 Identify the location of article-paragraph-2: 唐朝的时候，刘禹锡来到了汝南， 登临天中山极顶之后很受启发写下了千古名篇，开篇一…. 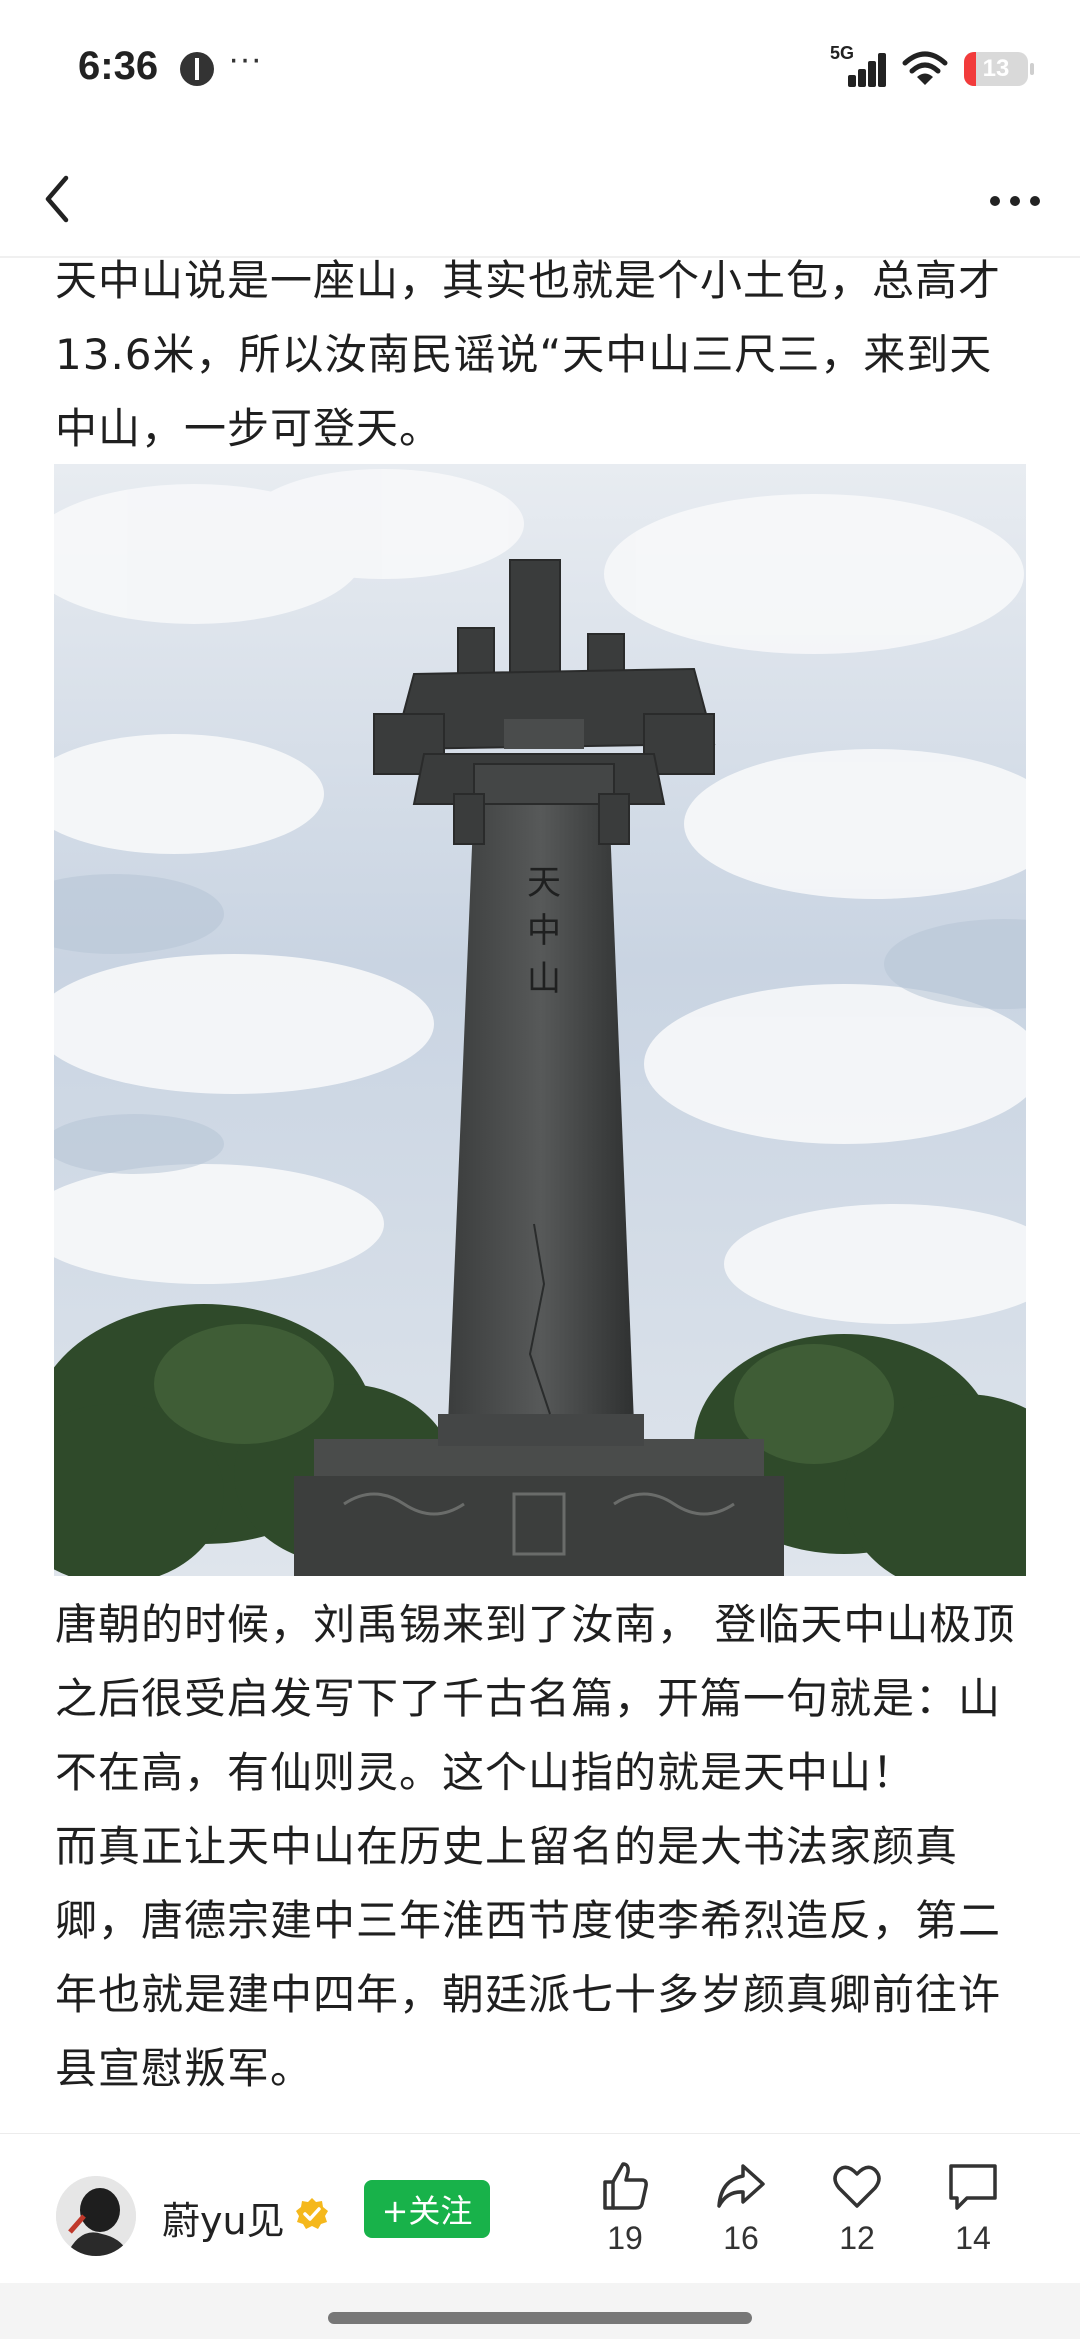
(535, 1698).